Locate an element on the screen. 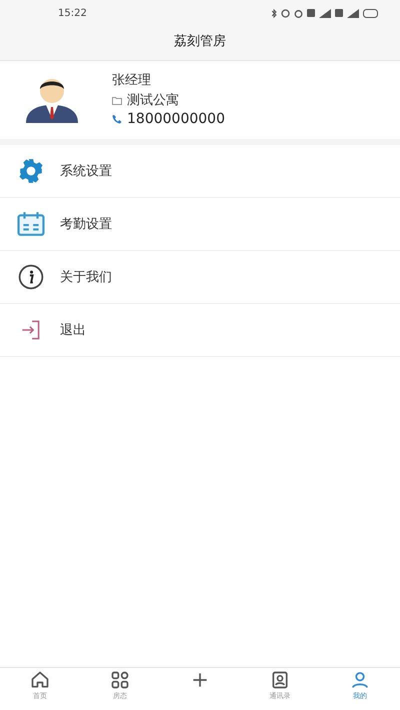 This screenshot has width=400, height=710. home-icon is located at coordinates (40, 680).